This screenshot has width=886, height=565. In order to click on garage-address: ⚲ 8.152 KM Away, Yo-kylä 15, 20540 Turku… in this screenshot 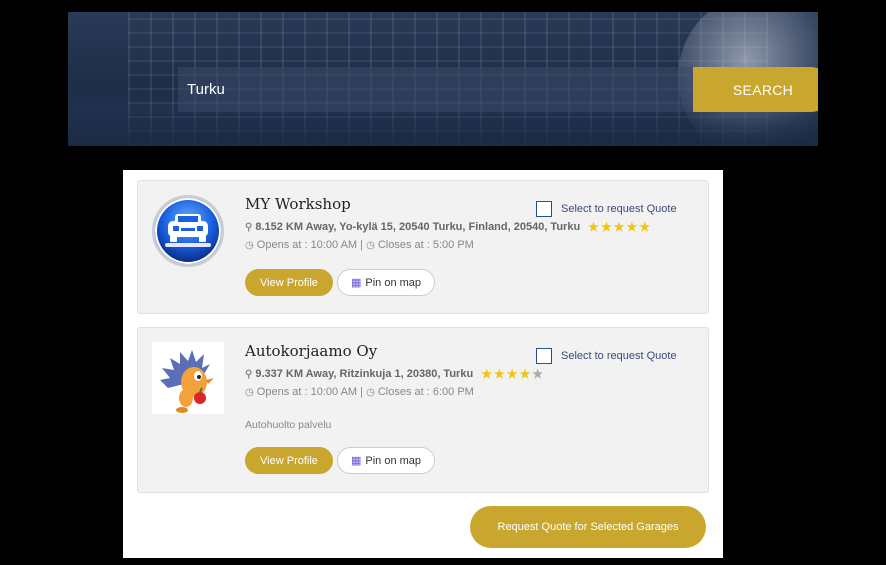, I will do `click(447, 227)`.